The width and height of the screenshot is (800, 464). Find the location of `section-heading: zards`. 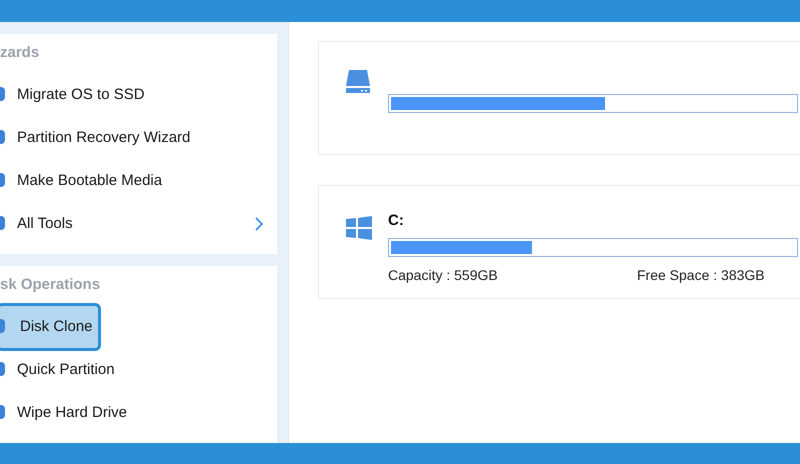

section-heading: zards is located at coordinates (20, 53).